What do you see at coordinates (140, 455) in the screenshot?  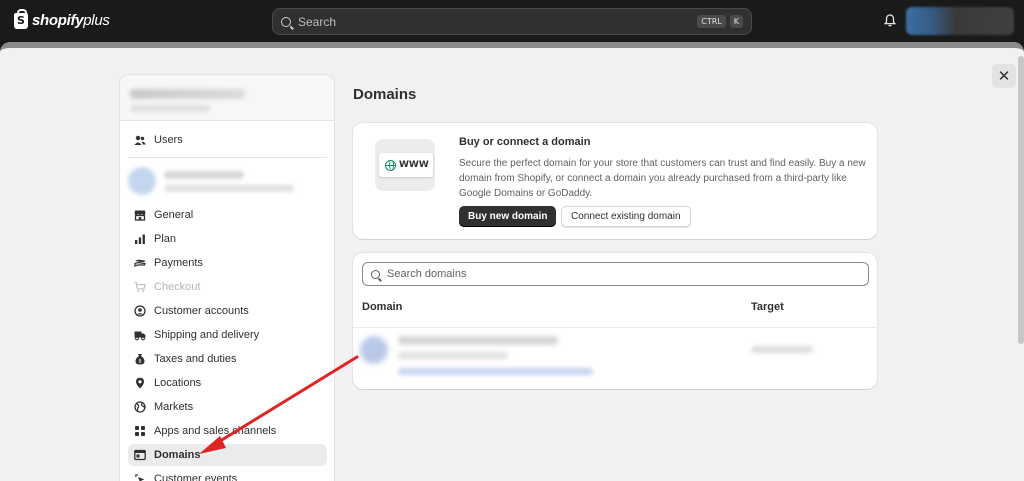 I see `domains-icon` at bounding box center [140, 455].